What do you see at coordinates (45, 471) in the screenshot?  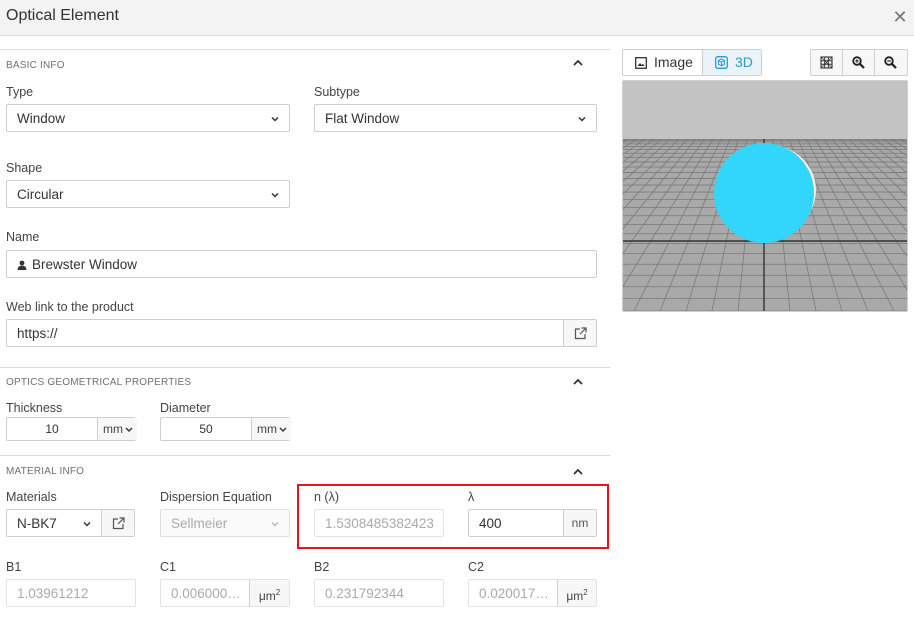 I see `section-label: MATERIAL INFO` at bounding box center [45, 471].